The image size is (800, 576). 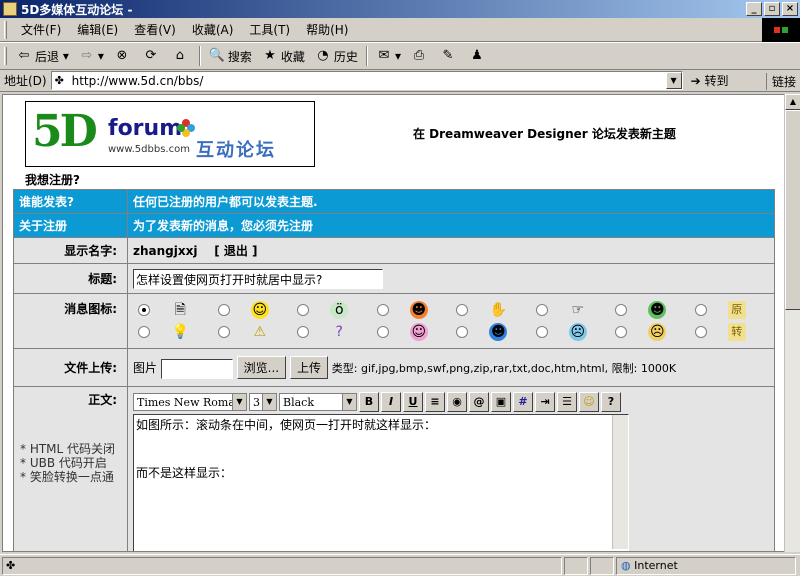 What do you see at coordinates (336, 56) in the screenshot?
I see `history-button: ◔ 历史` at bounding box center [336, 56].